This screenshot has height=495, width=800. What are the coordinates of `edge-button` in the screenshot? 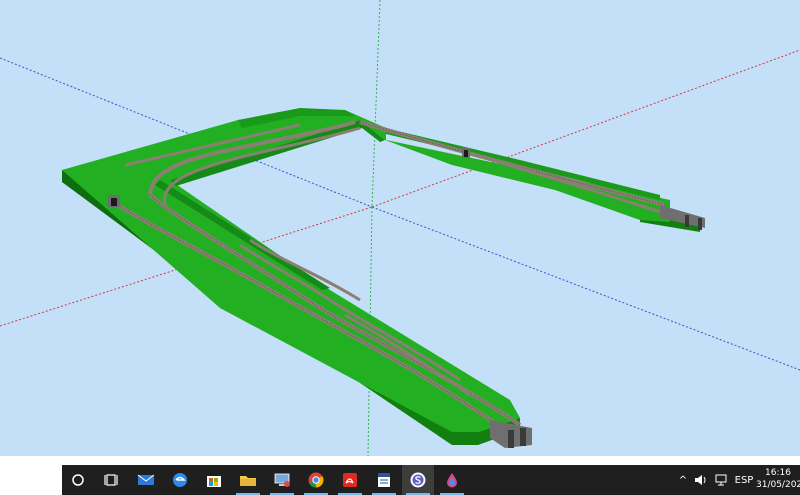 It's located at (180, 480).